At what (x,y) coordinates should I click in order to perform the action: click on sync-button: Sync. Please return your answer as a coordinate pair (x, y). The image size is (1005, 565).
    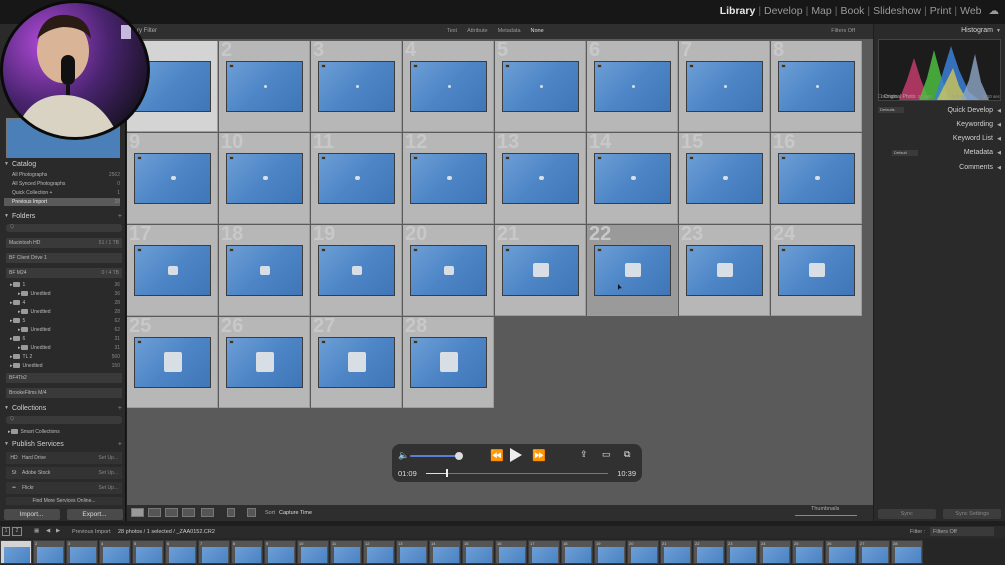
    Looking at the image, I should click on (906, 514).